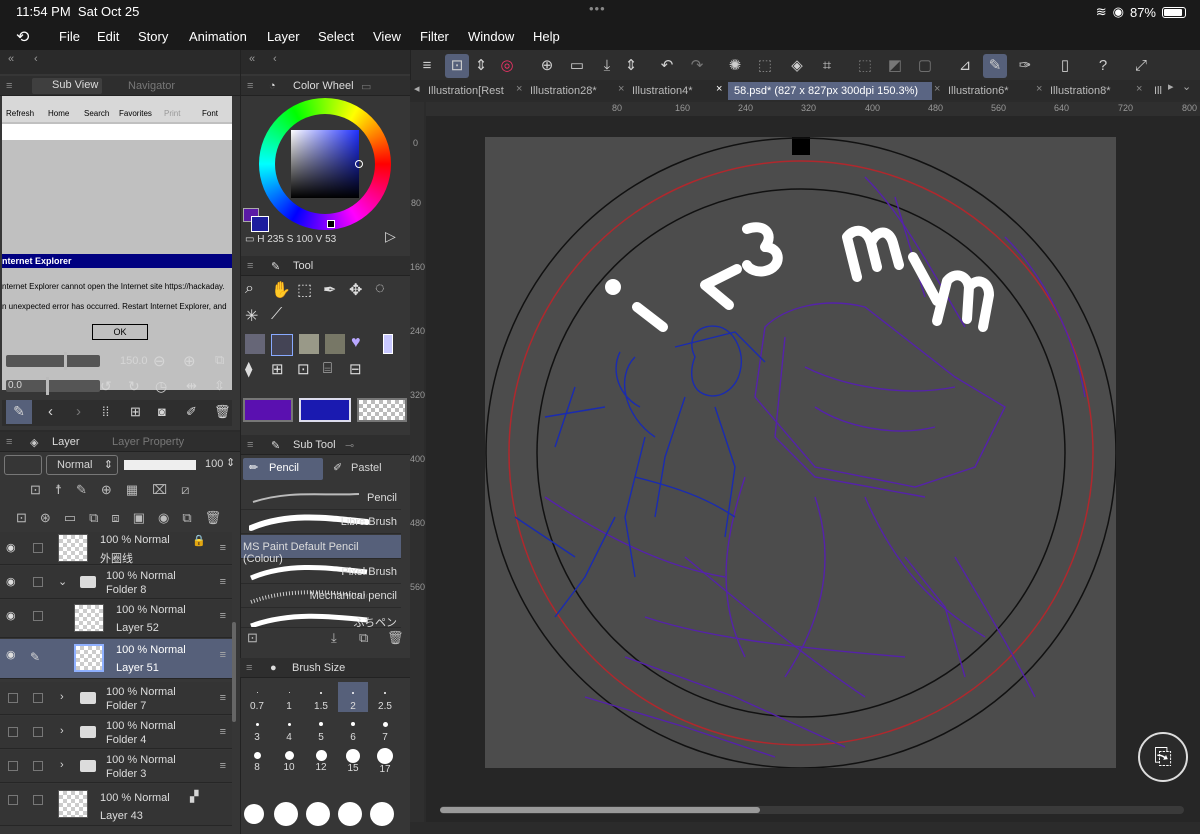 The width and height of the screenshot is (1200, 834). I want to click on help-icon: ?, so click(1103, 66).